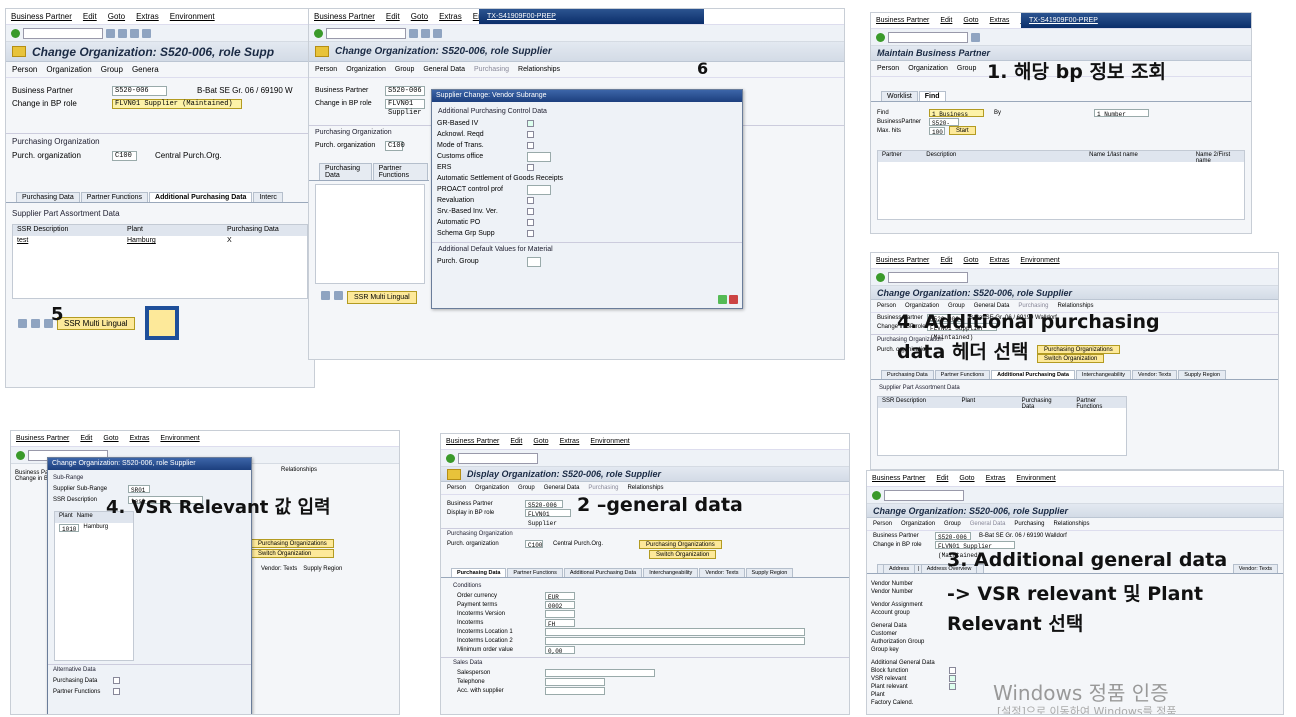 The height and width of the screenshot is (717, 1296). I want to click on tab-partner-functions: Partner Functions, so click(400, 171).